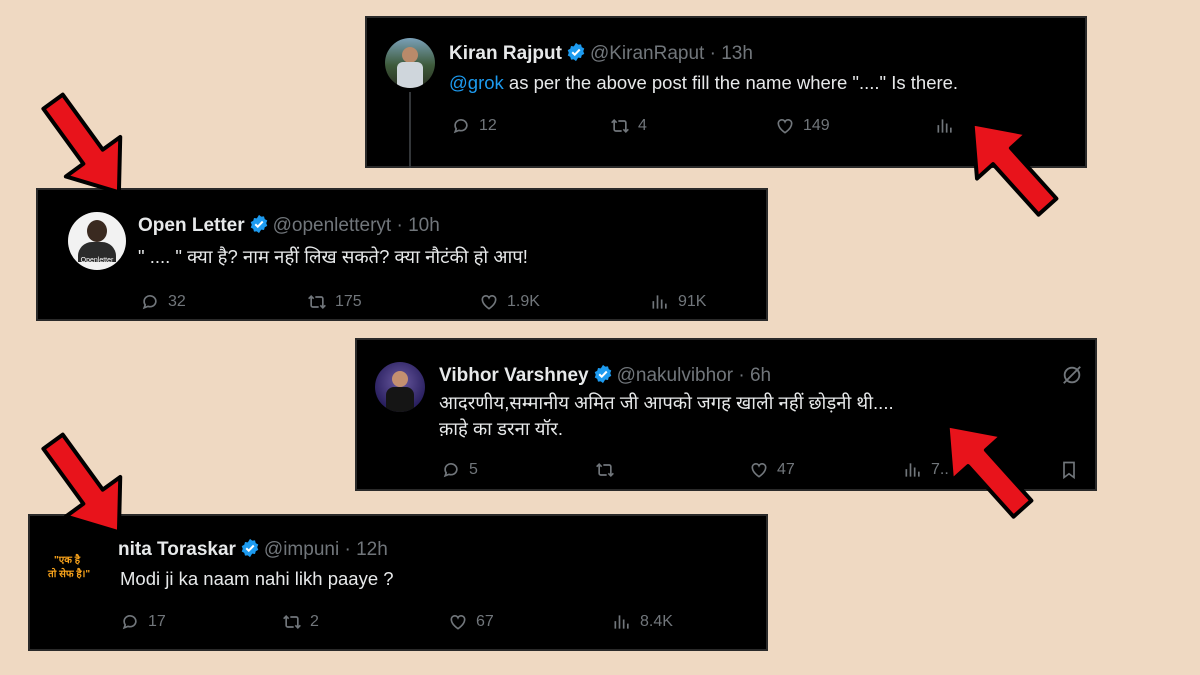 The height and width of the screenshot is (675, 1200). I want to click on reply-button: 17, so click(143, 622).